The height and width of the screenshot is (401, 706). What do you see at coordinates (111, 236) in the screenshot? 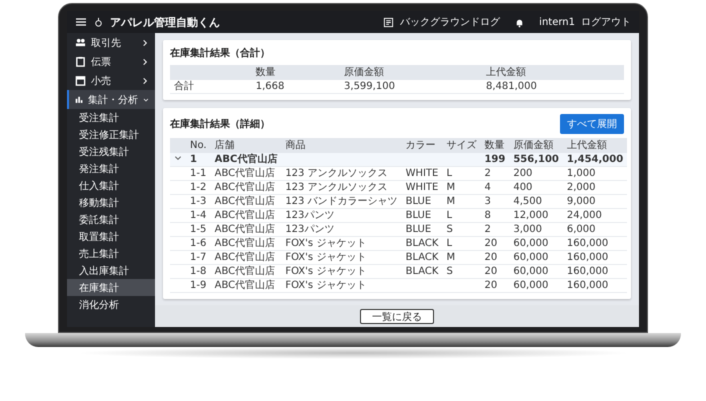
I see `sidebar-subitem: 取置集計` at bounding box center [111, 236].